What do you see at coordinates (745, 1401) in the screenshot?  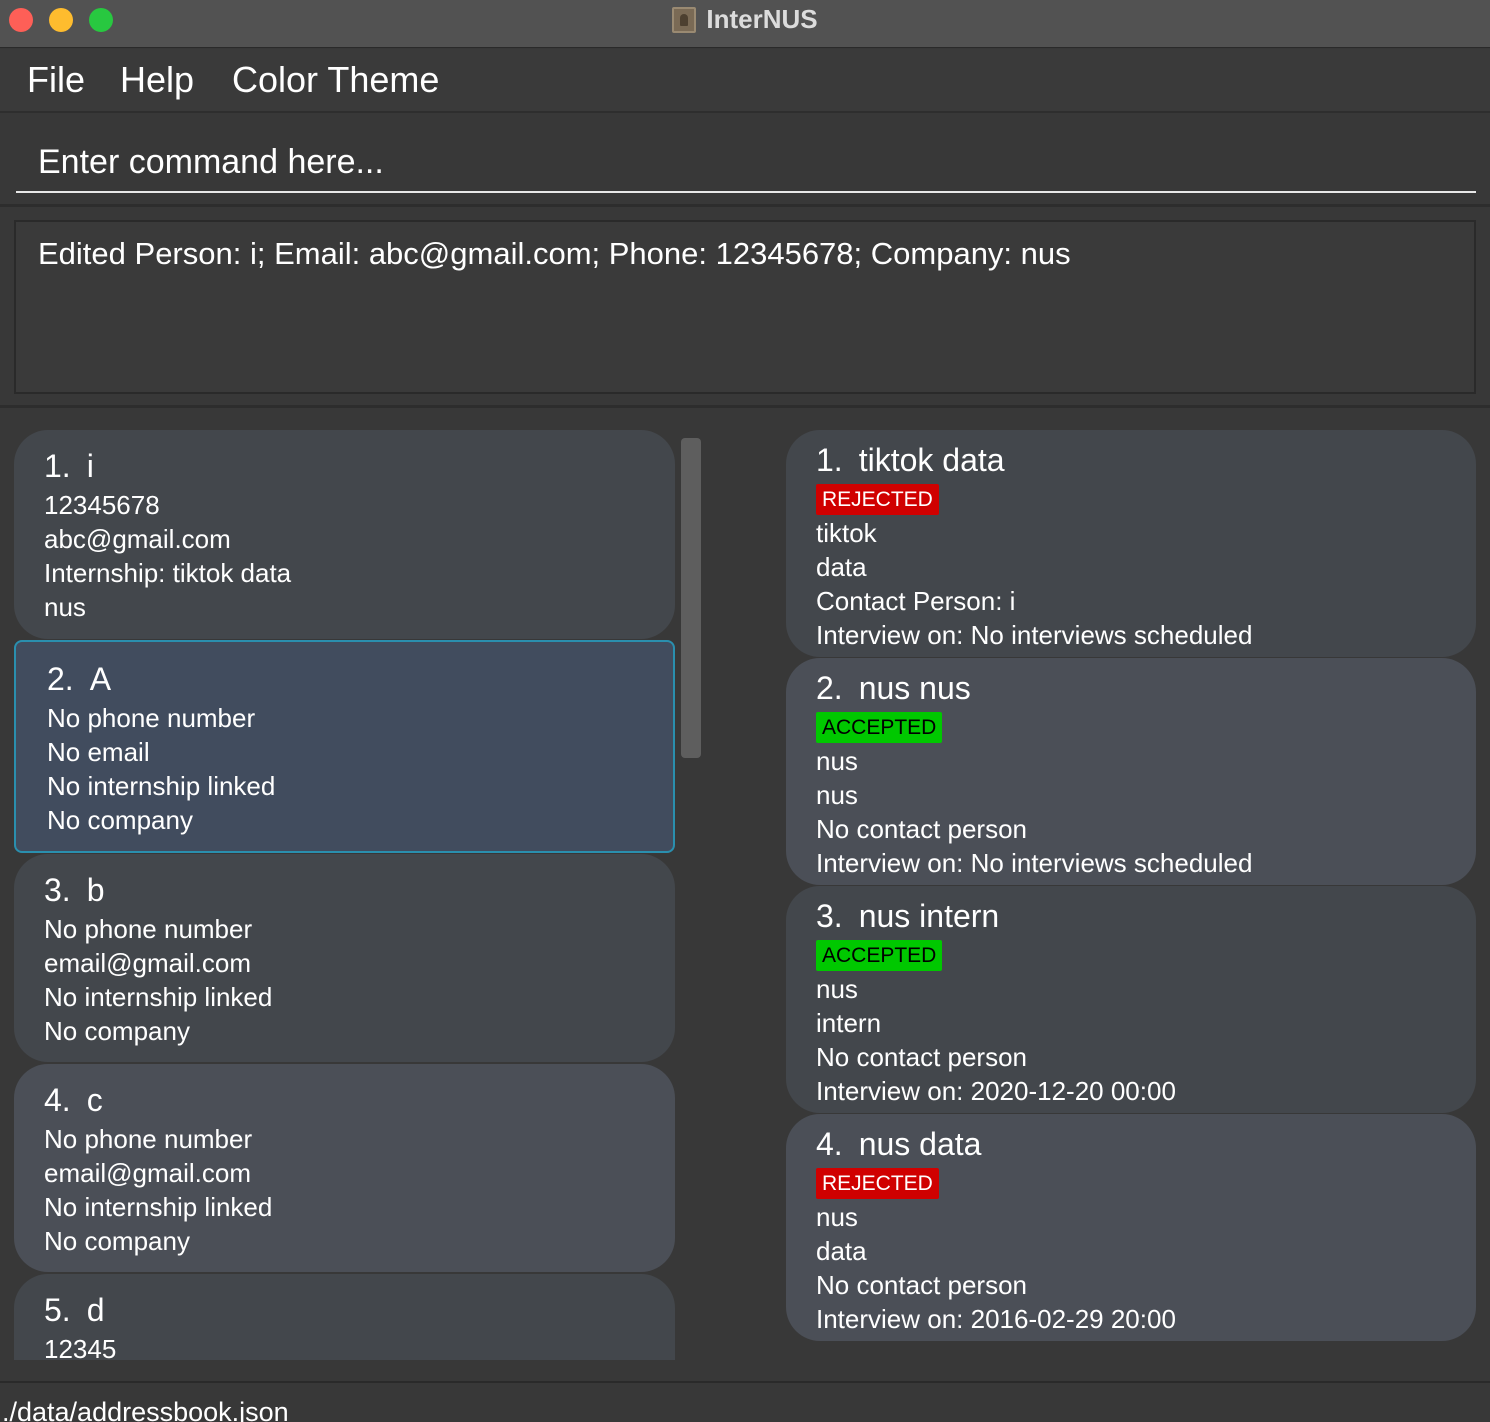 I see `status-bar: ./data/addressbook.json` at bounding box center [745, 1401].